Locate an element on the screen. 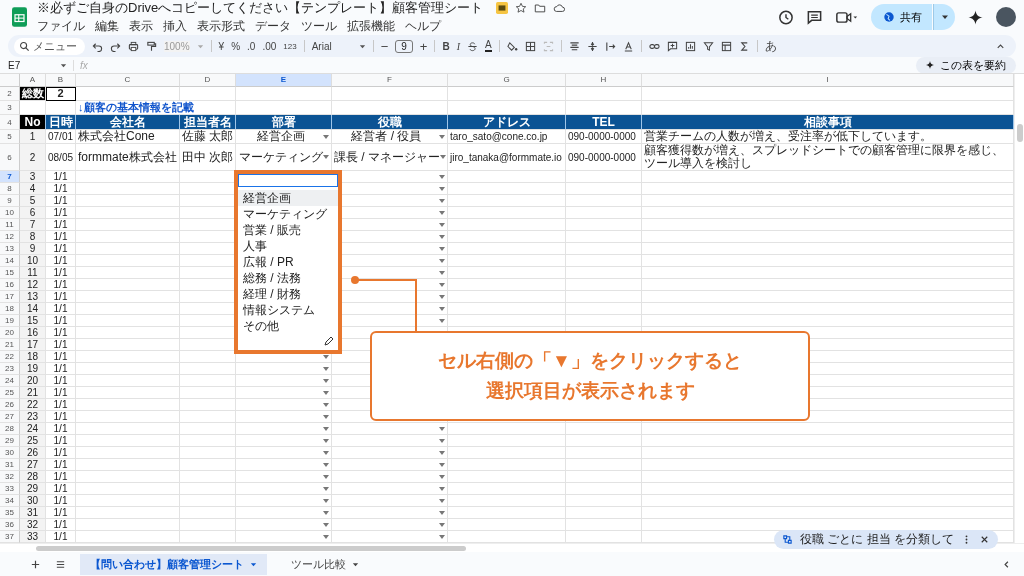 Image resolution: width=1024 pixels, height=576 pixels. table-cell: 090-0000-0000 is located at coordinates (604, 157).